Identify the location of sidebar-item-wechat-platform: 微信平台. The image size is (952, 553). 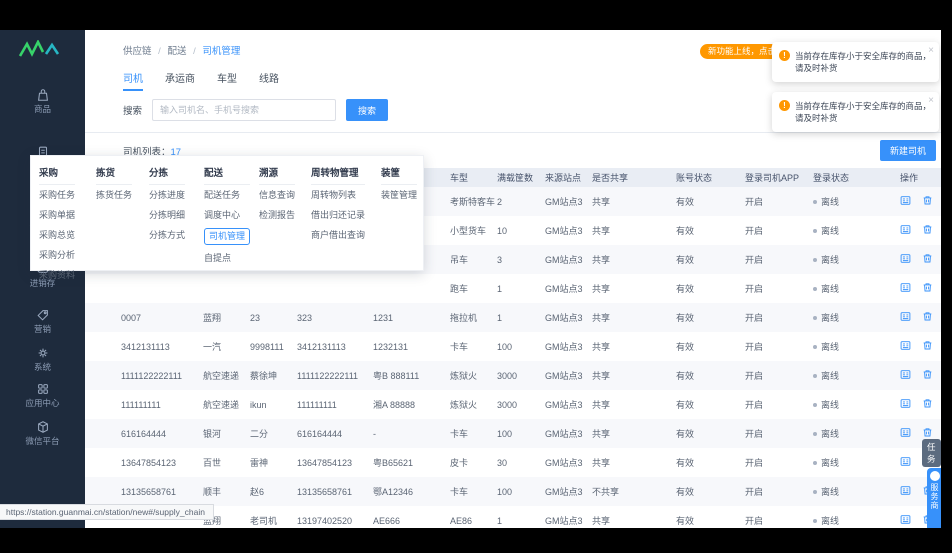
(42, 433).